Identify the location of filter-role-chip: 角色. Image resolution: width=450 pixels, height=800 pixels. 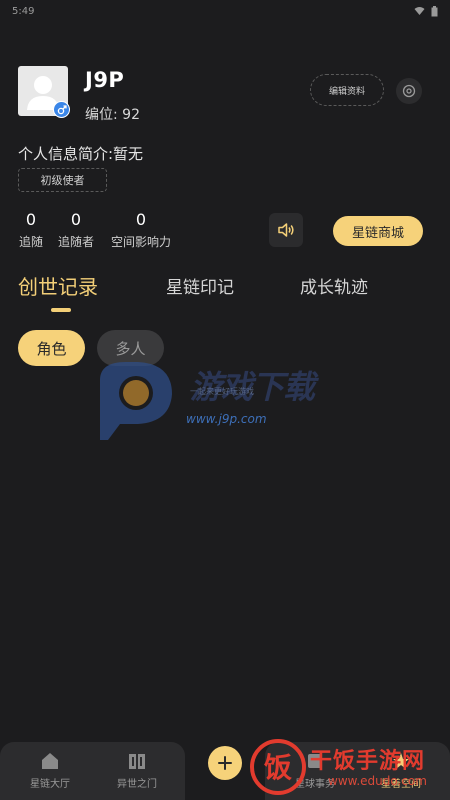
(51, 348).